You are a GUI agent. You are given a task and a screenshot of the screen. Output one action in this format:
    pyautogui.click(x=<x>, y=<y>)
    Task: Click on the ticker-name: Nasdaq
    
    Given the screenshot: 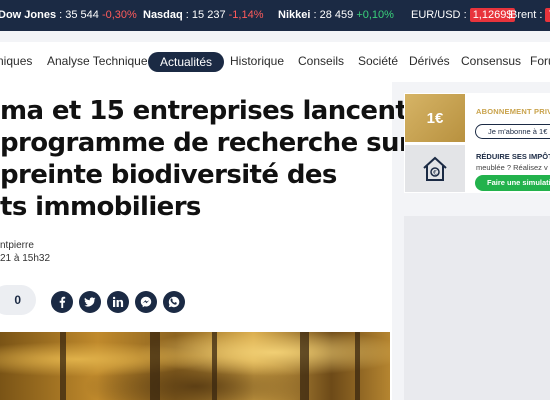 What is the action you would take?
    pyautogui.click(x=163, y=15)
    